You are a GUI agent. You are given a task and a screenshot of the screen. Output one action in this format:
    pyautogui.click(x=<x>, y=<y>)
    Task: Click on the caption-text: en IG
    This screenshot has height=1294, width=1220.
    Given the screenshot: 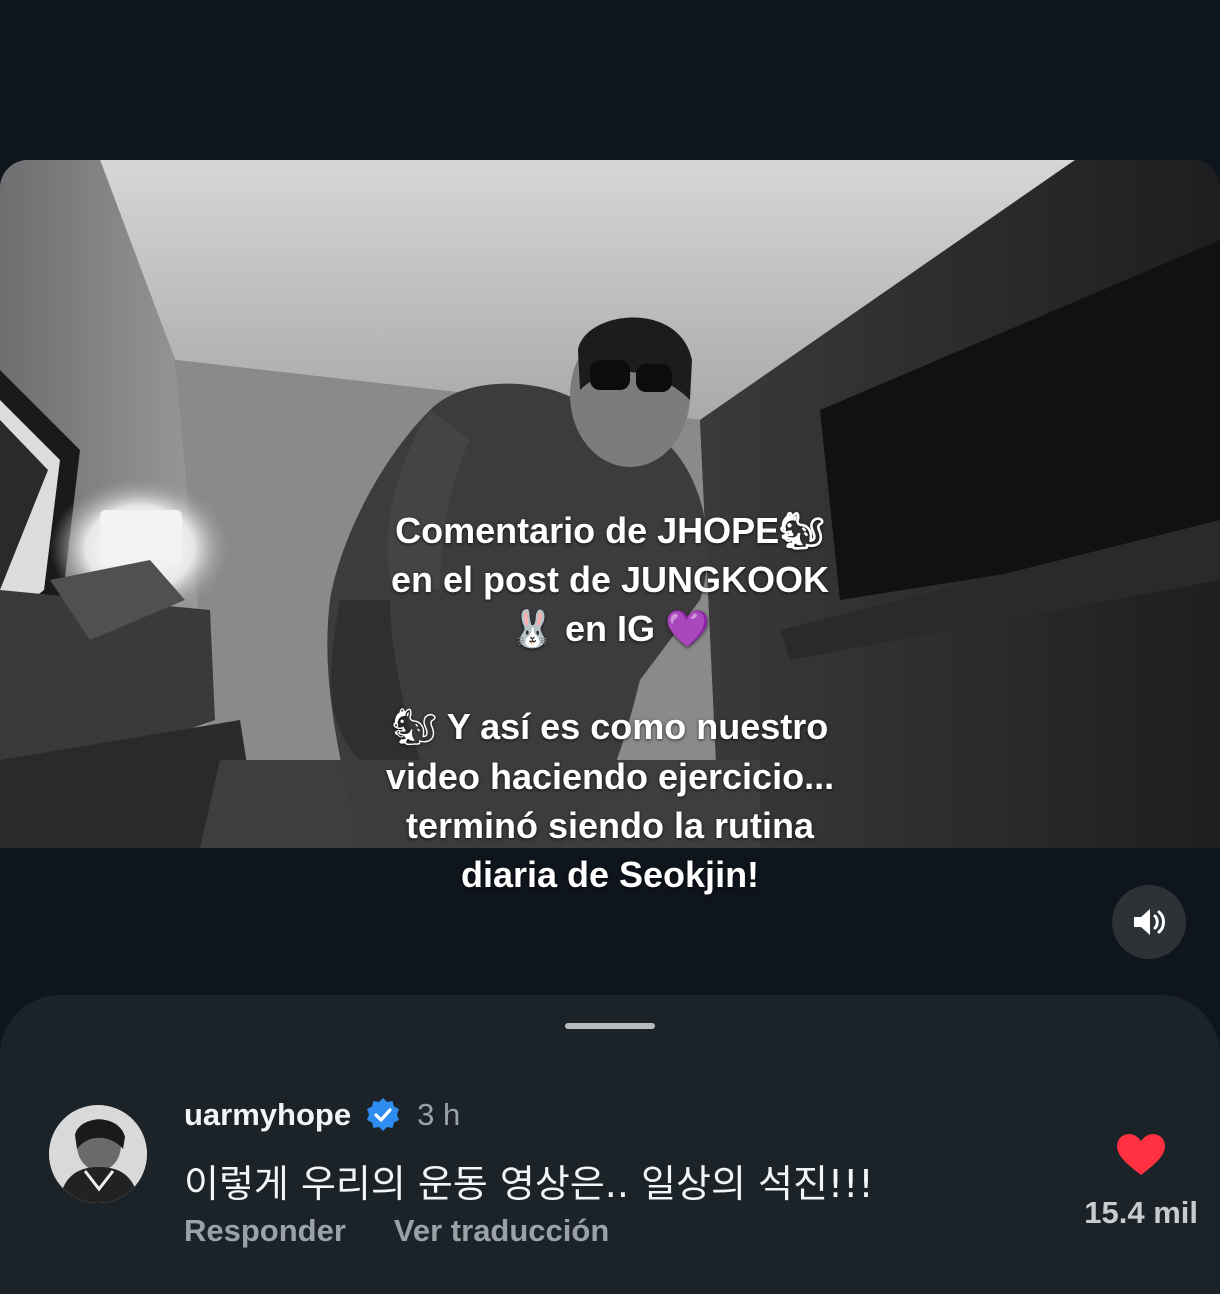 What is the action you would take?
    pyautogui.click(x=610, y=628)
    